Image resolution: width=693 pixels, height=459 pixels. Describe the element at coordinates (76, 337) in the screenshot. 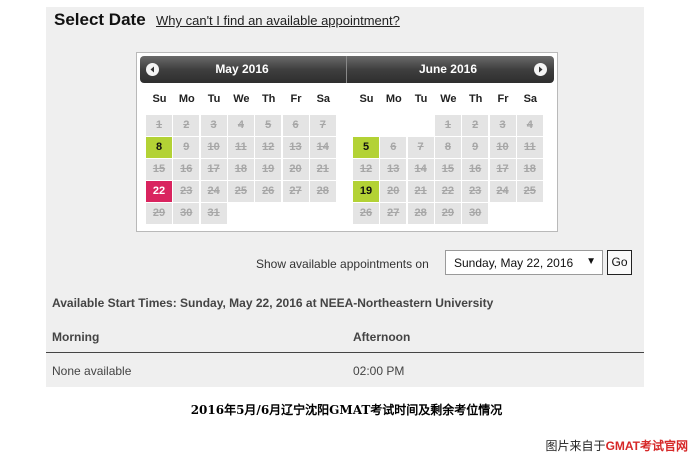

I see `morning-header: Morning` at that location.